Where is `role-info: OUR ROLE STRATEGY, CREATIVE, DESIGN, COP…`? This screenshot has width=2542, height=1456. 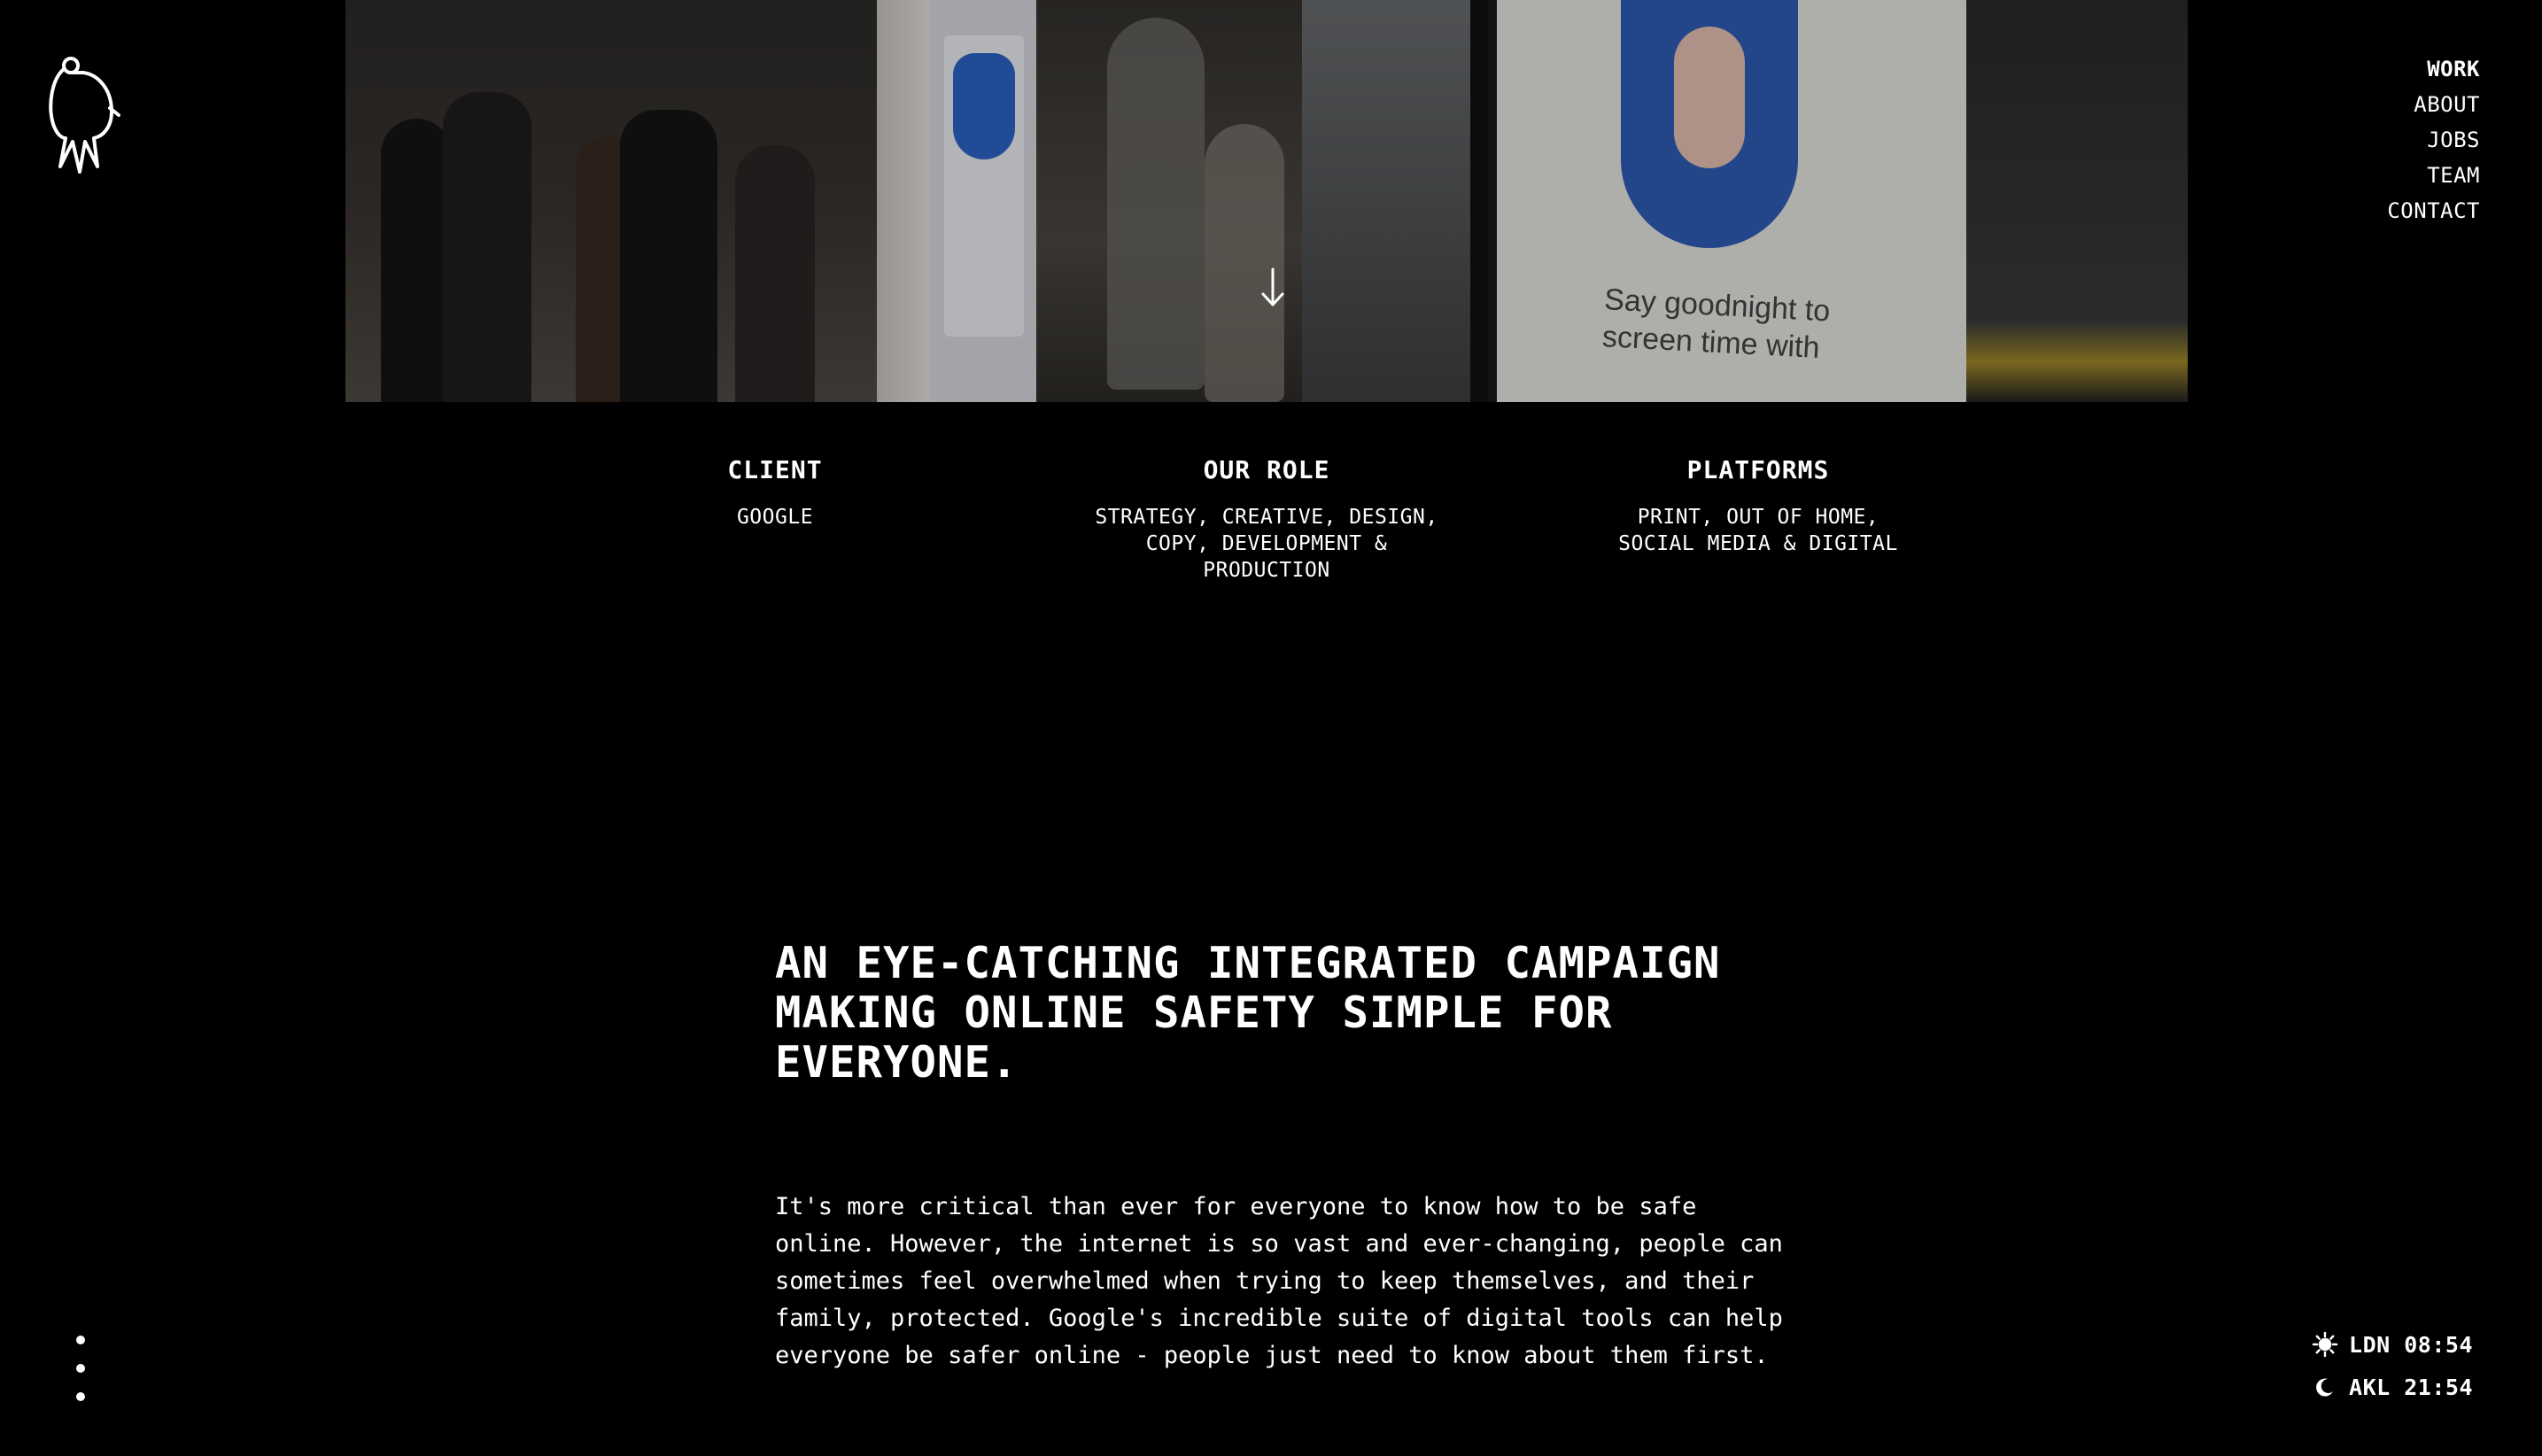 role-info: OUR ROLE STRATEGY, CREATIVE, DESIGN, COP… is located at coordinates (1266, 519).